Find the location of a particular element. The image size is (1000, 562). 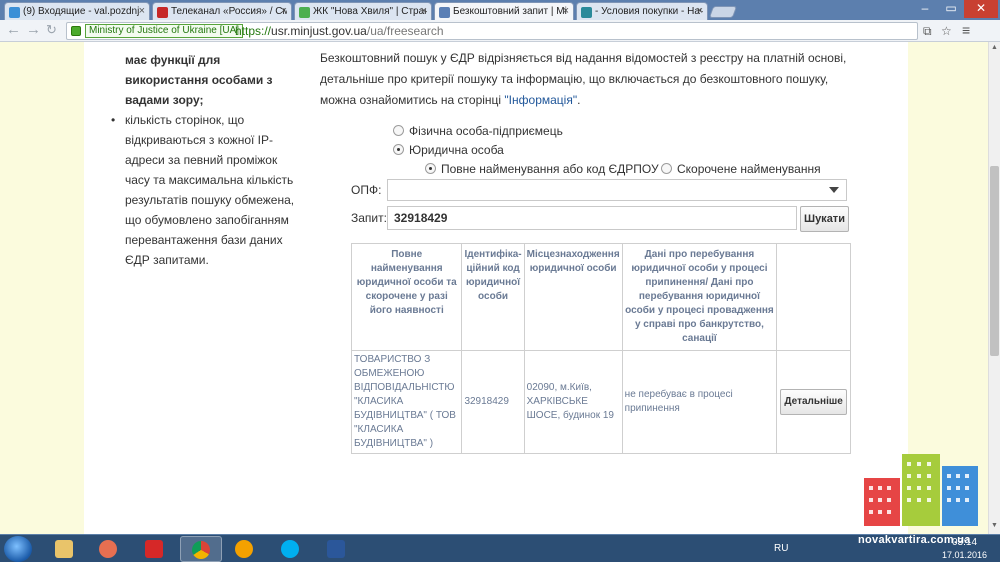

column-header: Ідентифіка-ційний код юридичної особи is located at coordinates (493, 297).